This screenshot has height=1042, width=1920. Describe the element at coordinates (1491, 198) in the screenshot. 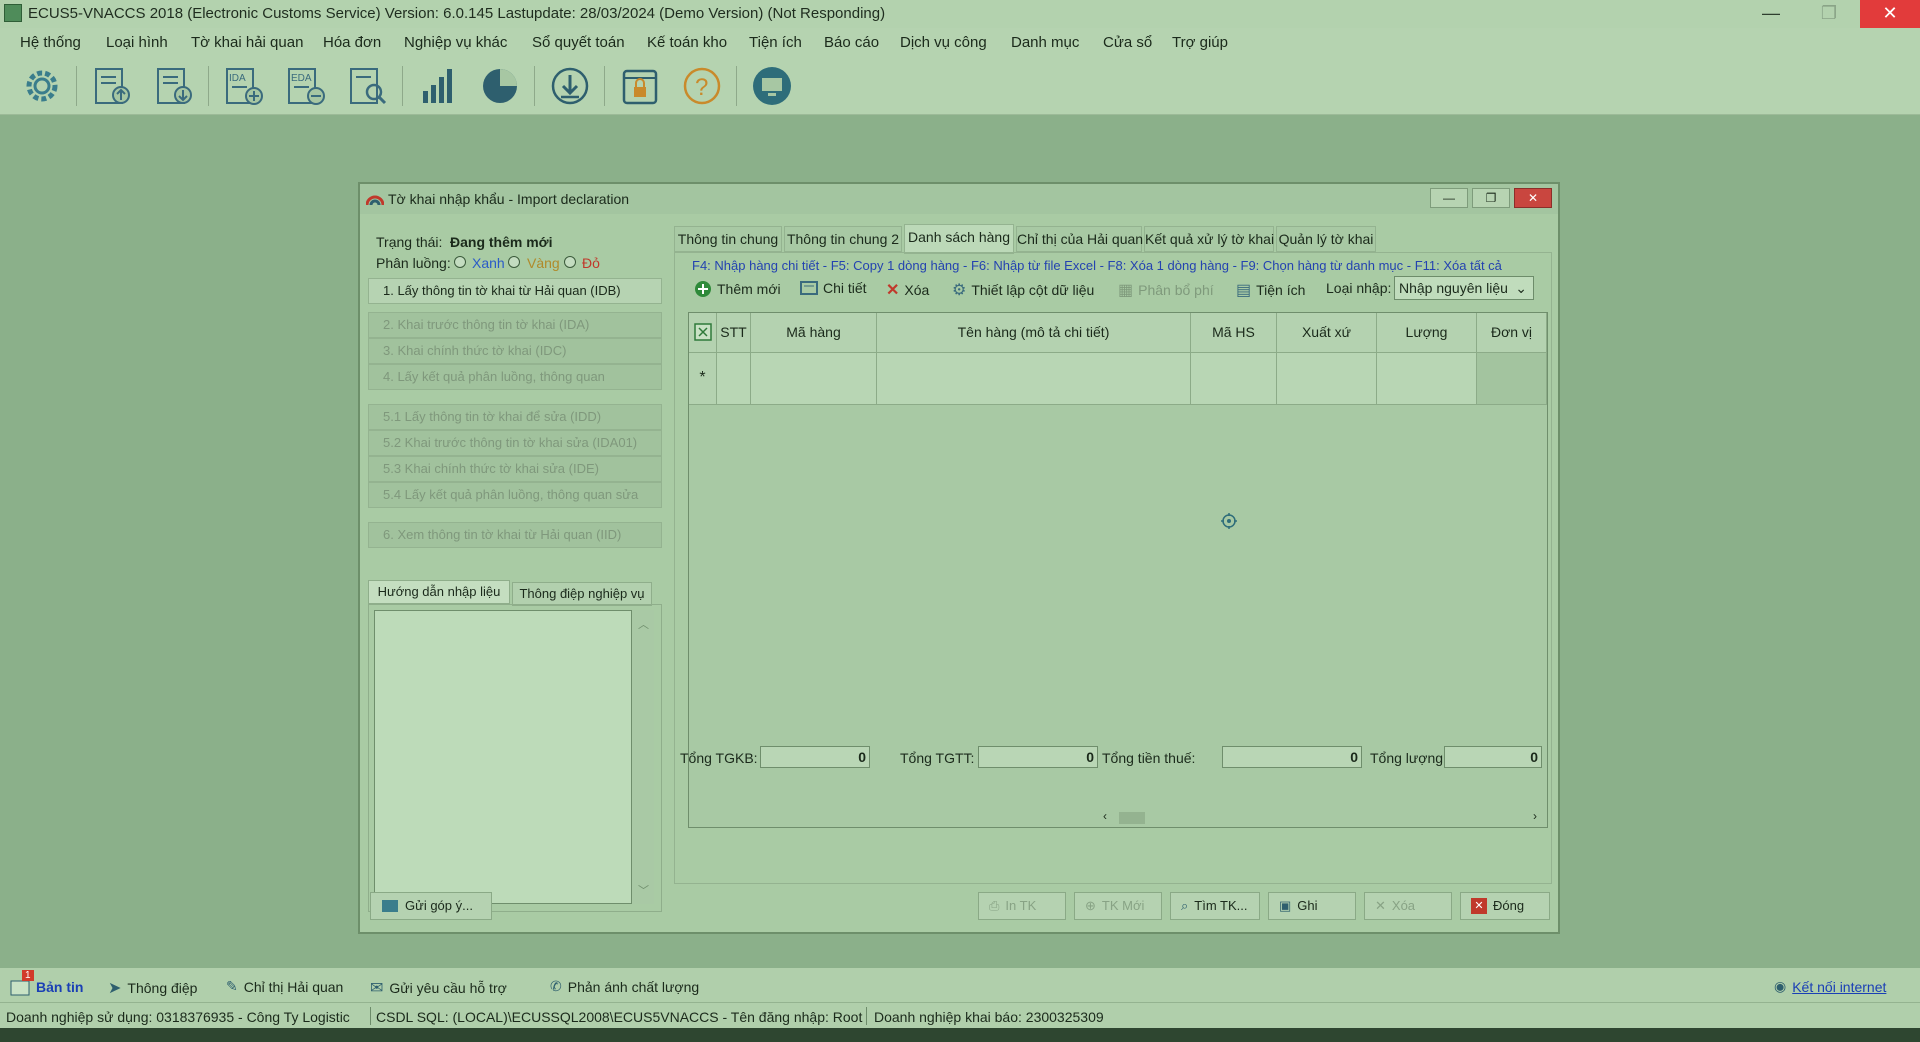

I see `dialog-maximize-button: ❐` at that location.